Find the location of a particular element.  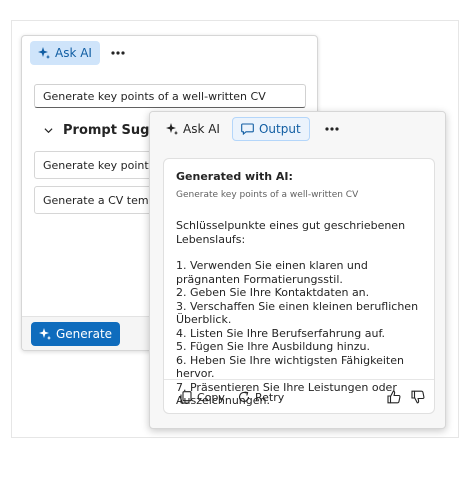

prompt-input-value: Generate key points of a well-written CV is located at coordinates (154, 96).